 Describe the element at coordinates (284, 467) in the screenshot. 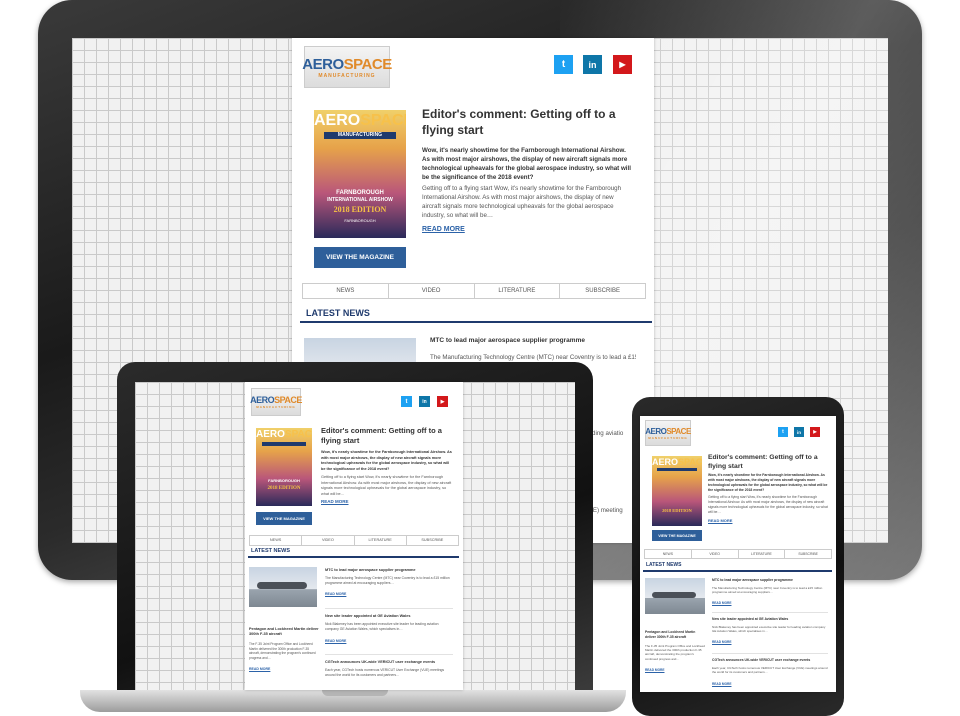

I see `magazine-cover: AEROSPACE FARNBOROUGH 2018 EDITION` at that location.